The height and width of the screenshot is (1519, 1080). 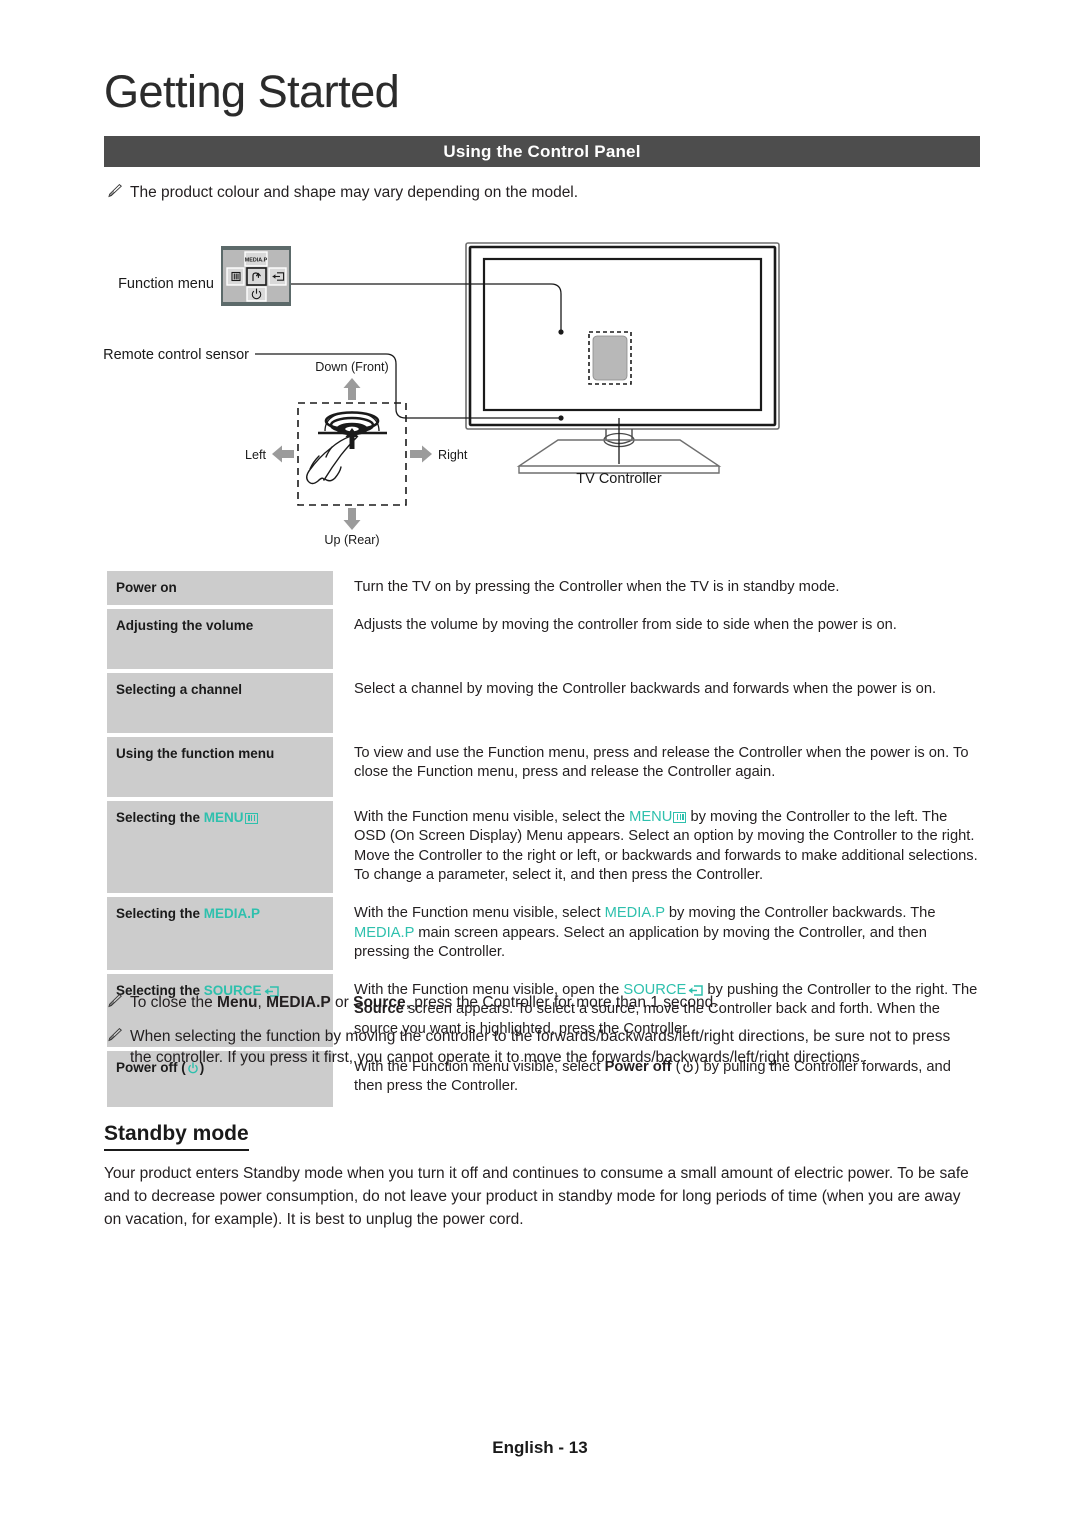 I want to click on direction-arrows, so click(x=352, y=454).